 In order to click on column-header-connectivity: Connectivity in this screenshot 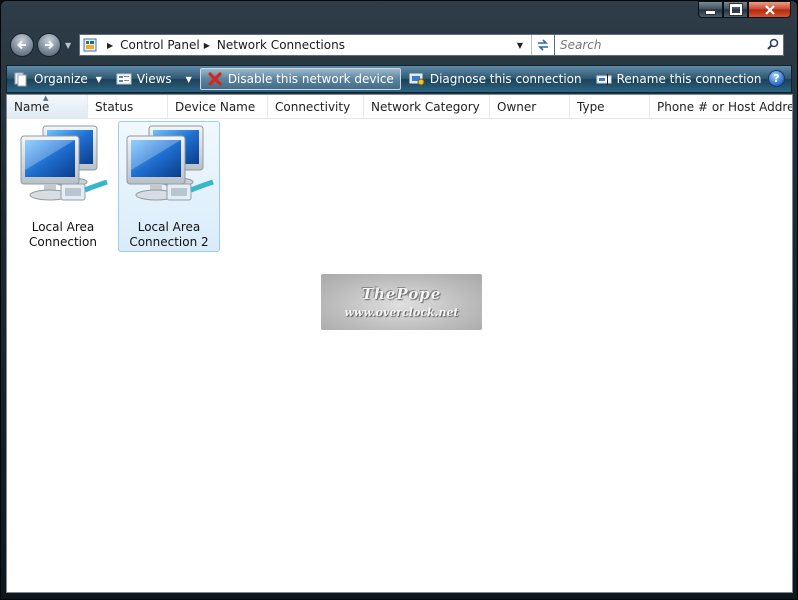, I will do `click(316, 106)`.